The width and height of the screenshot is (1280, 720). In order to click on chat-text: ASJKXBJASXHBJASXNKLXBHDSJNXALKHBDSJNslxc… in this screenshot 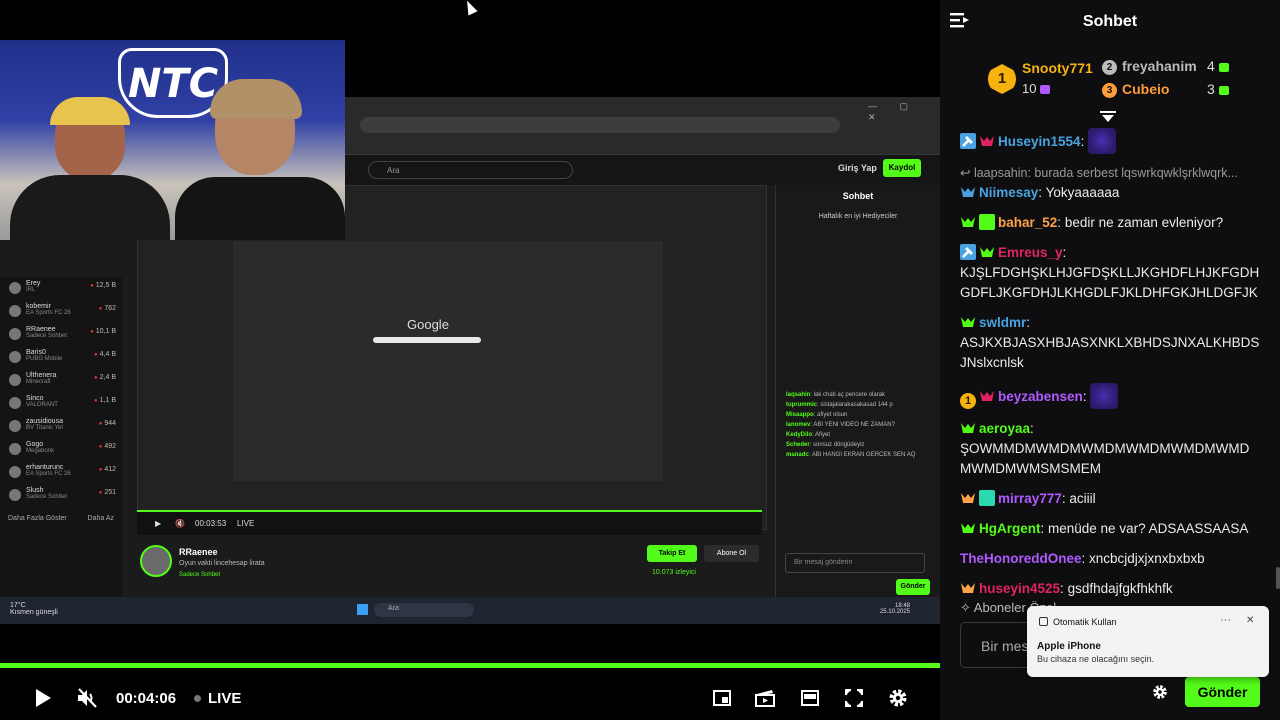, I will do `click(1110, 352)`.